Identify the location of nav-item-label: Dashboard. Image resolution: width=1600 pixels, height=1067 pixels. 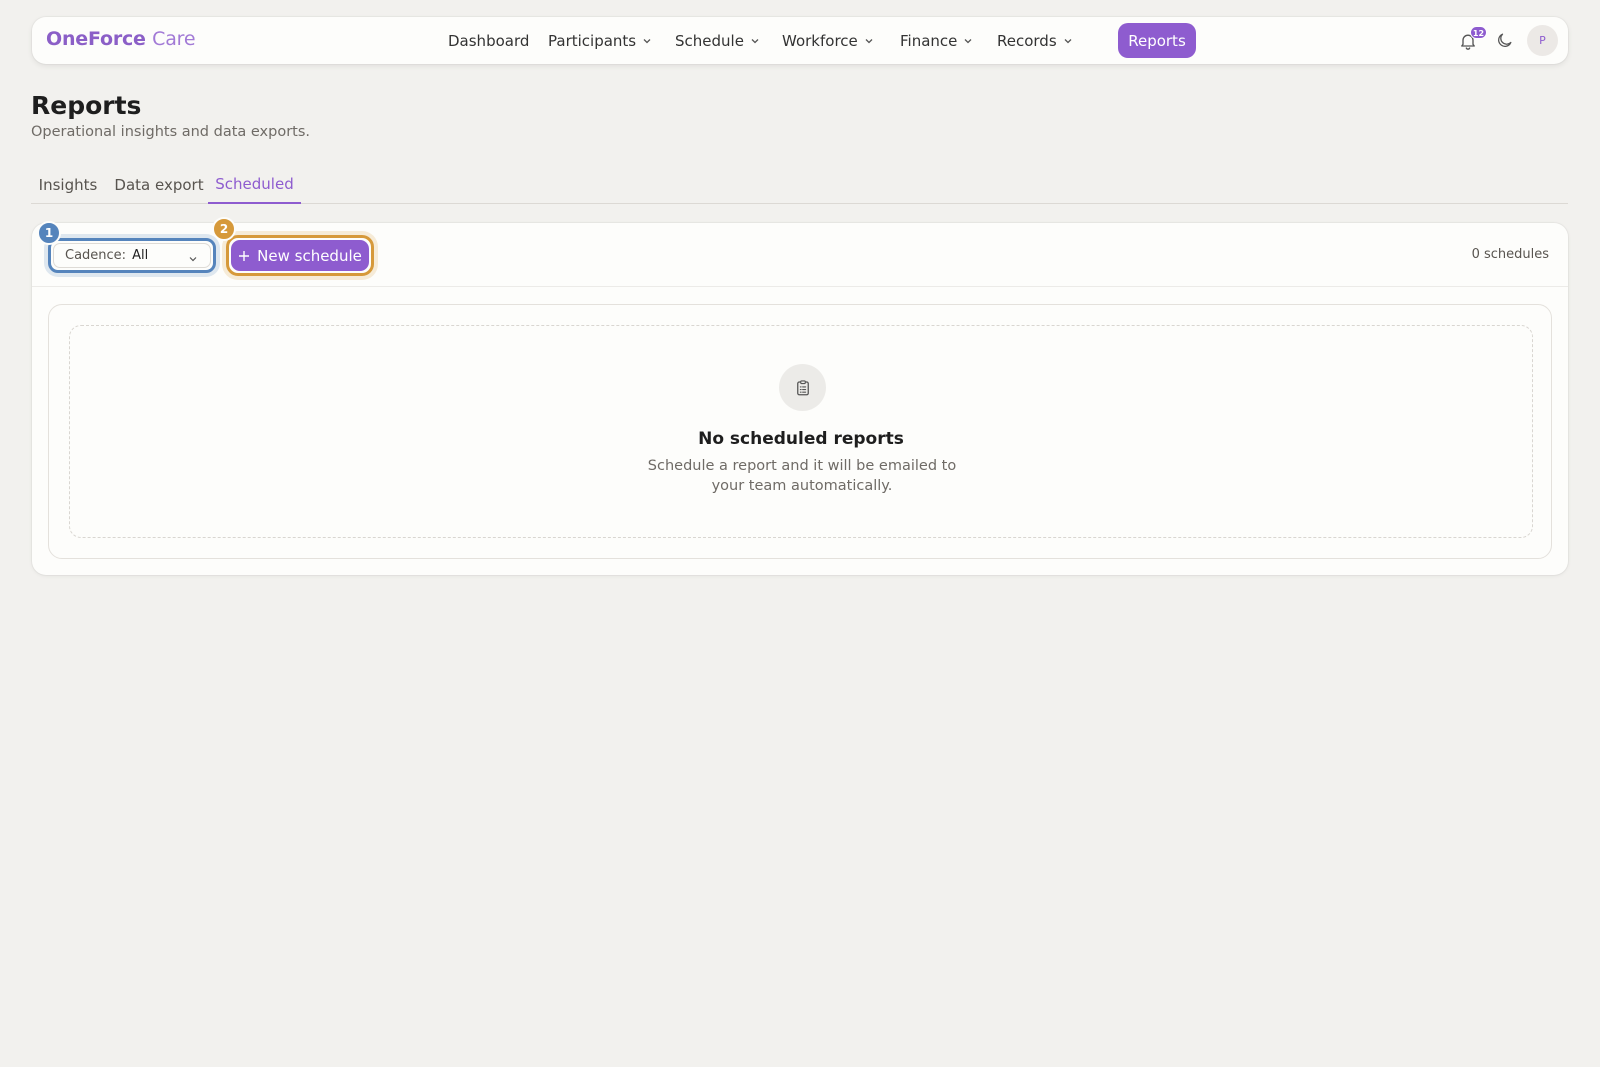
(489, 41).